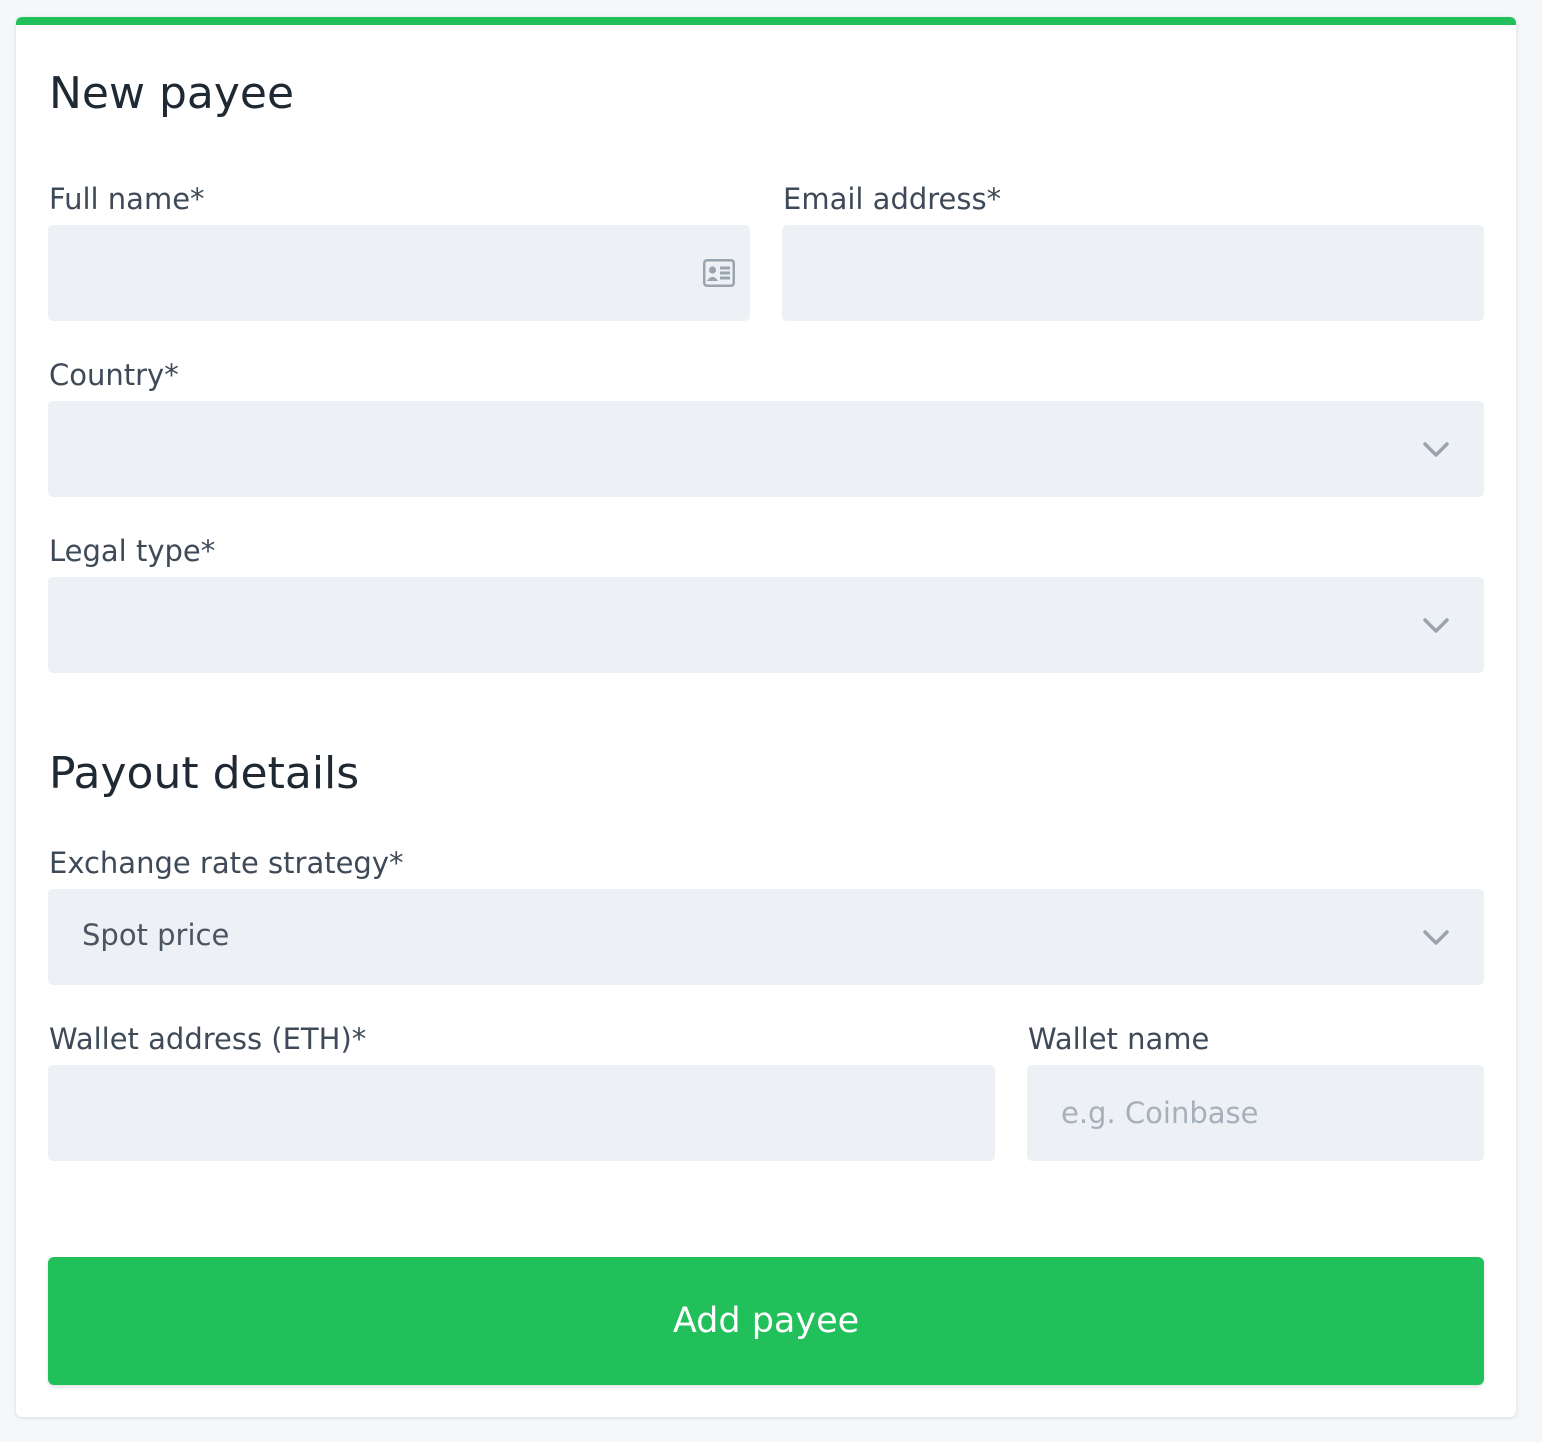  Describe the element at coordinates (766, 1321) in the screenshot. I see `add-payee-button: Add payee` at that location.